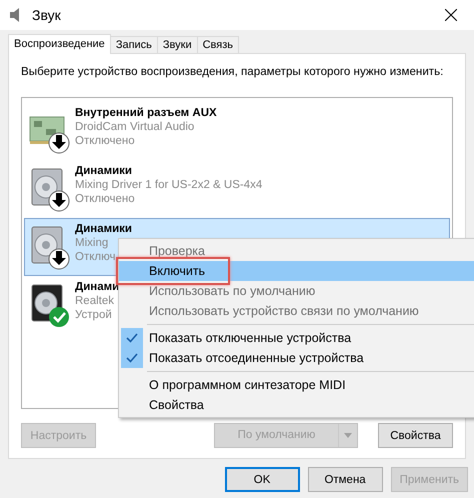  I want to click on device-driver: DroidCam Virtual Audio, so click(135, 127).